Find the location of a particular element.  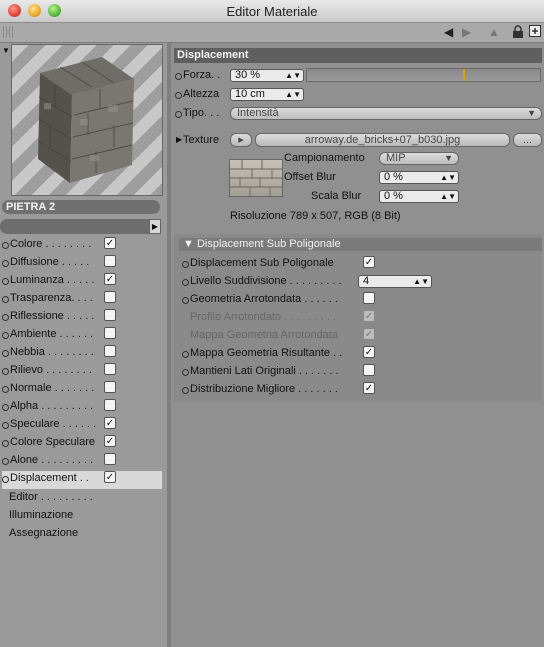

texture-menu-button: ▸ is located at coordinates (241, 140).